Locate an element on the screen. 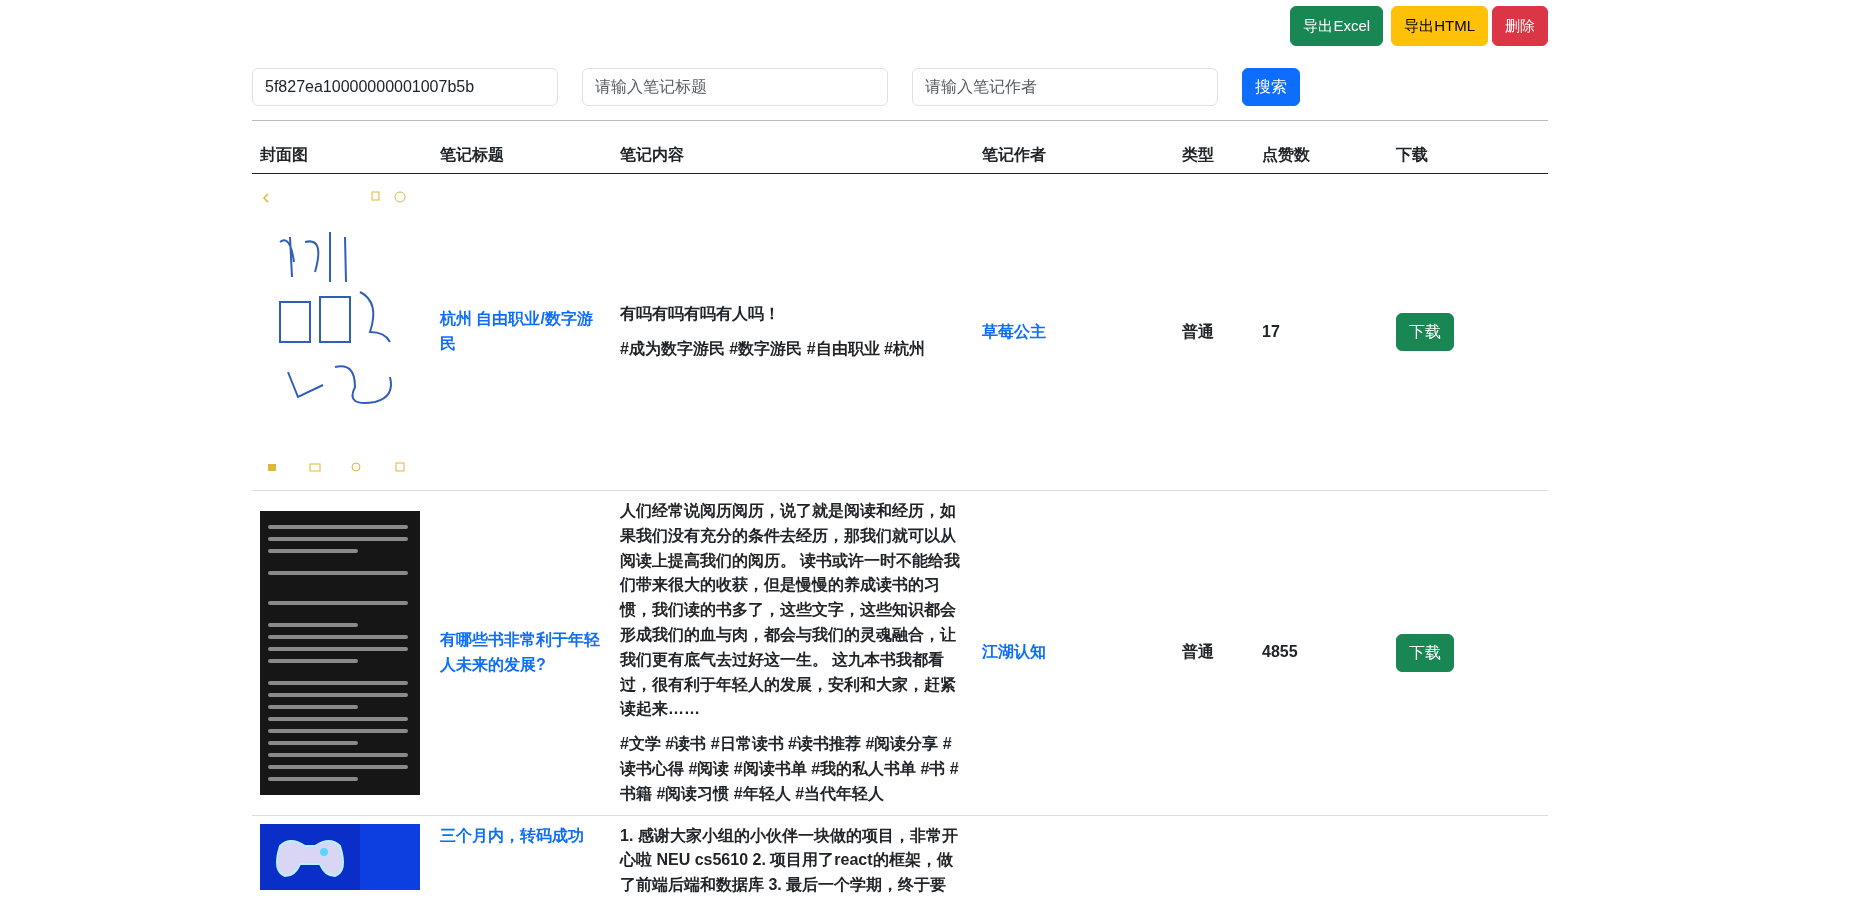 This screenshot has height=922, width=1854. column-header: 封面图 is located at coordinates (342, 152).